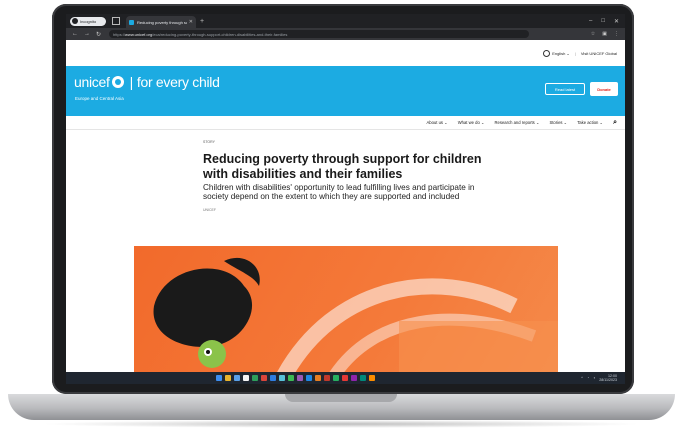 The image size is (683, 437). Describe the element at coordinates (139, 34) in the screenshot. I see `url-host: www.unicef.org` at that location.